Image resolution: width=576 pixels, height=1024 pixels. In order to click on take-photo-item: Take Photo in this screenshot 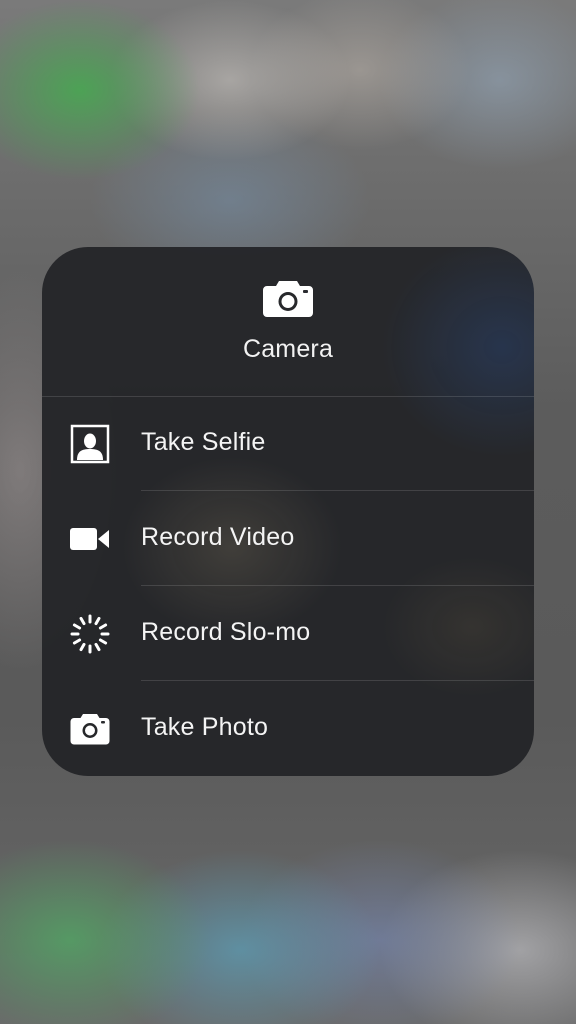, I will do `click(288, 728)`.